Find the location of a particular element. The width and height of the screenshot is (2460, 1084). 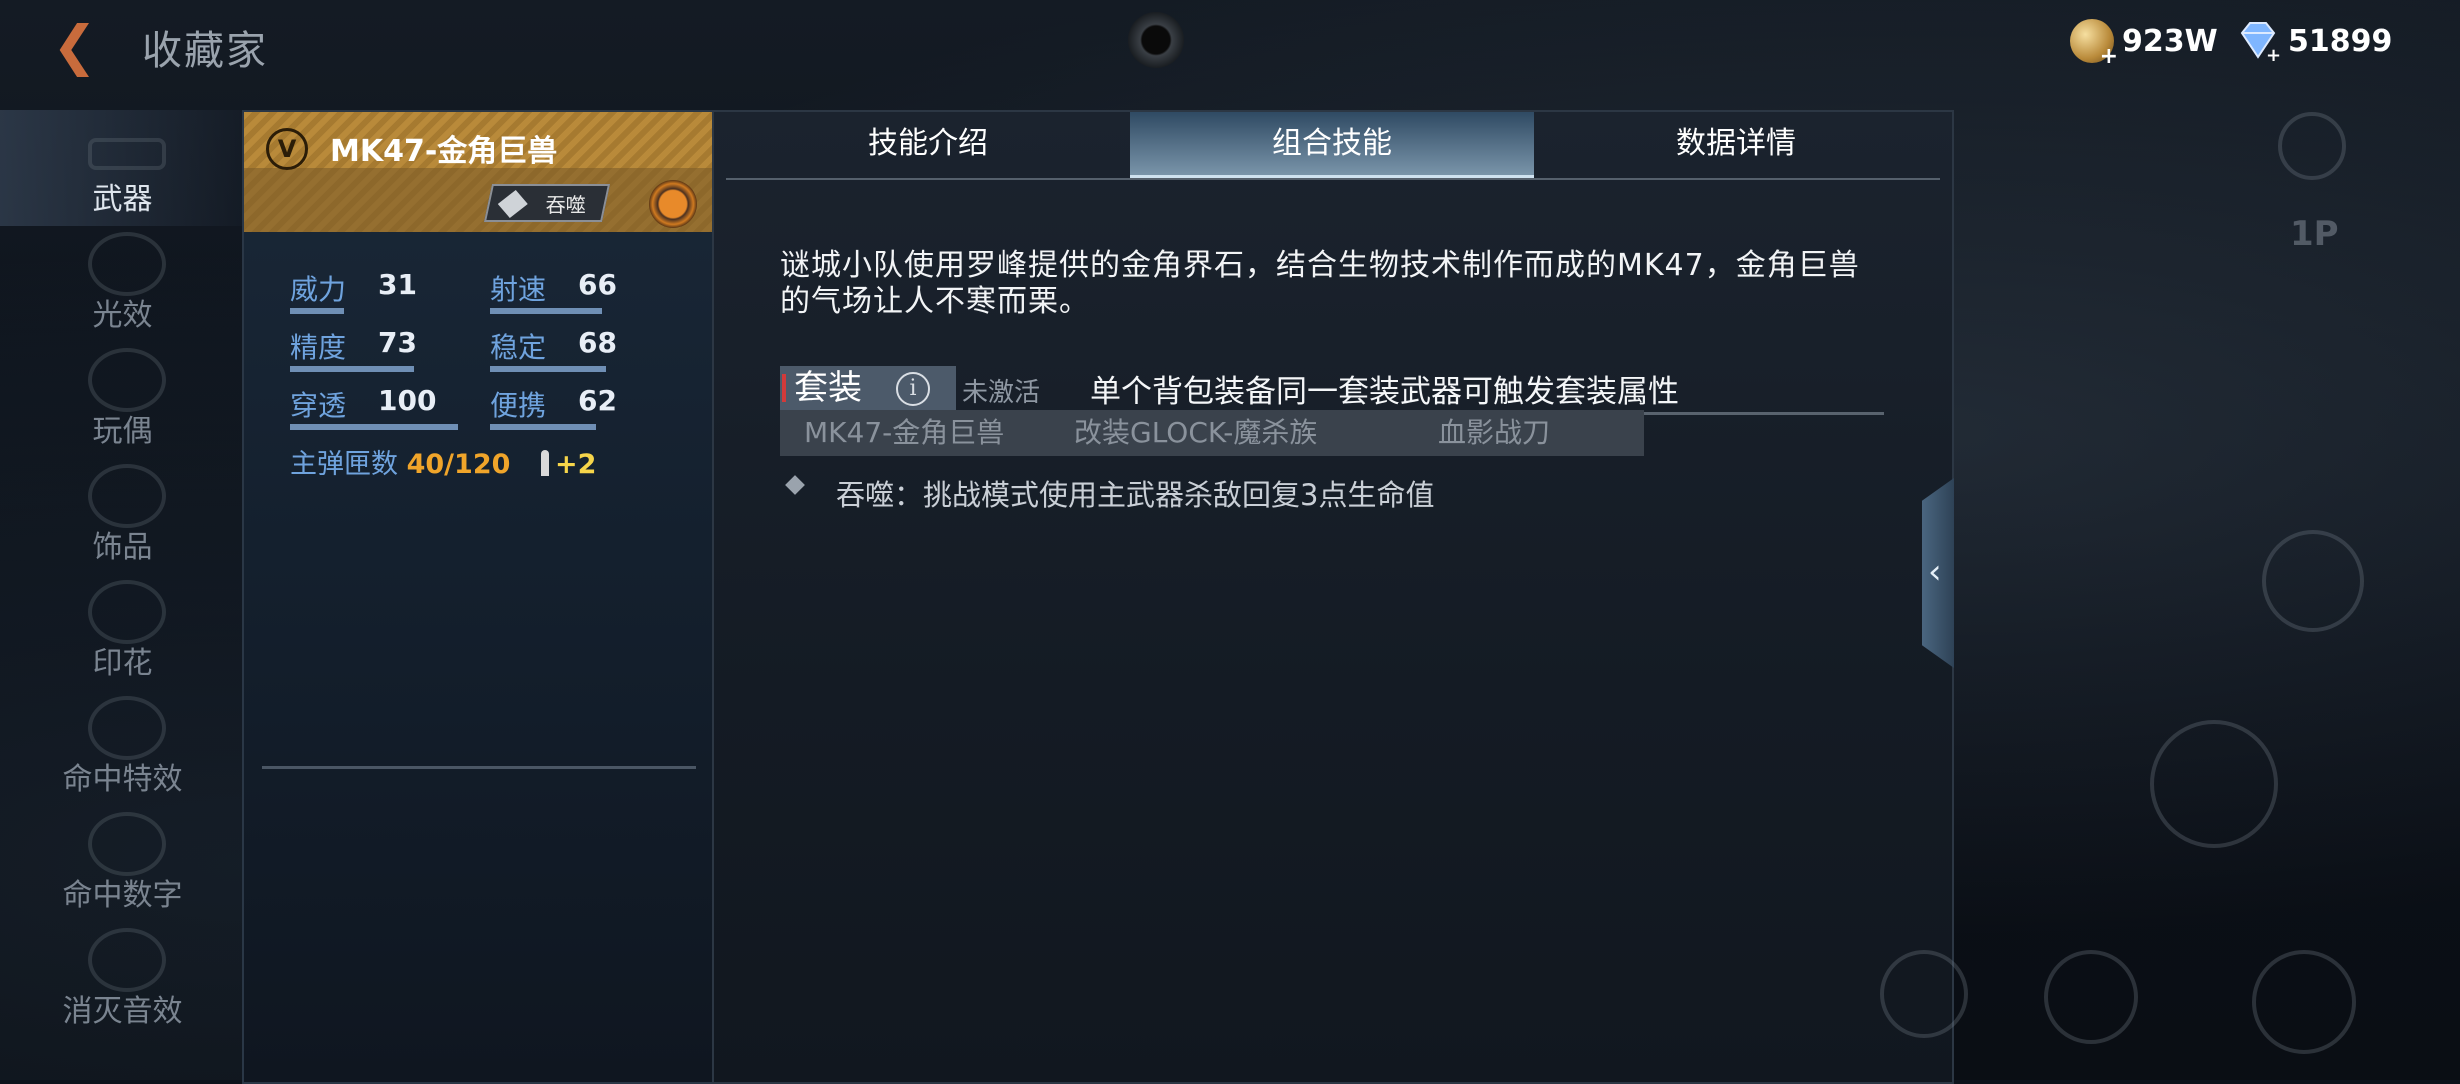

coin-icon is located at coordinates (2094, 44).